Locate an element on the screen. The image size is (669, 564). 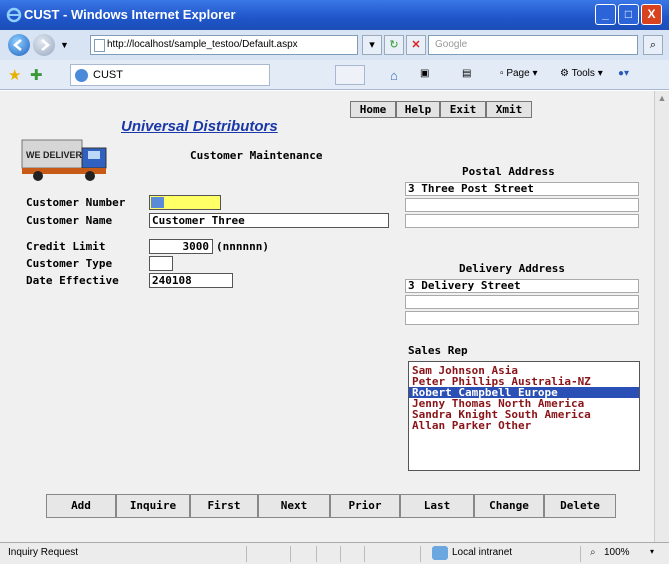
add-favorites-icon: ✚ is located at coordinates (36, 75).